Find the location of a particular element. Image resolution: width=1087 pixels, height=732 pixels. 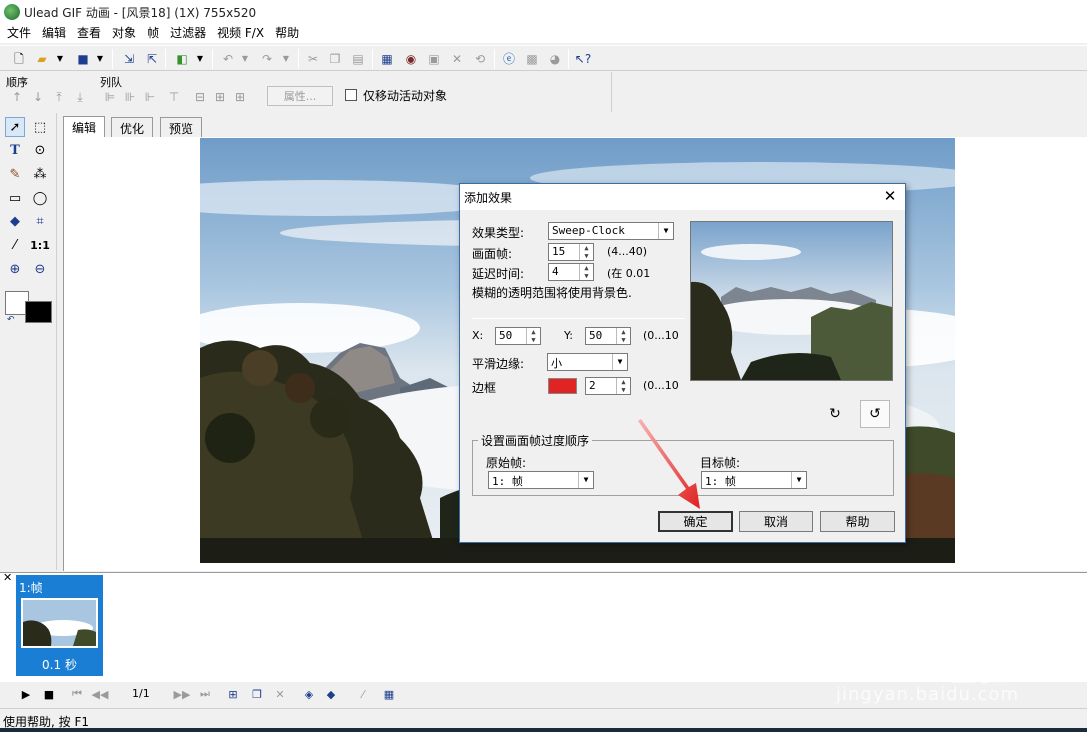

save-dropdown-icon: ▼ is located at coordinates (100, 59).